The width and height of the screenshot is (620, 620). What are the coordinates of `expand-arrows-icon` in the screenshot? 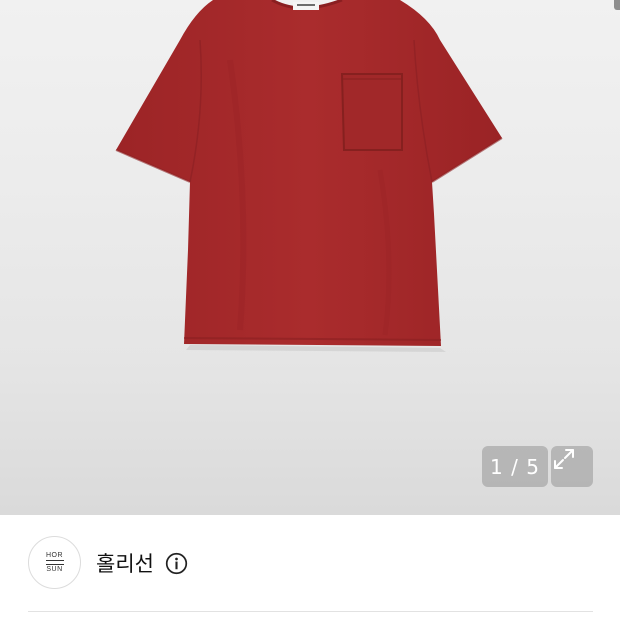 It's located at (564, 459).